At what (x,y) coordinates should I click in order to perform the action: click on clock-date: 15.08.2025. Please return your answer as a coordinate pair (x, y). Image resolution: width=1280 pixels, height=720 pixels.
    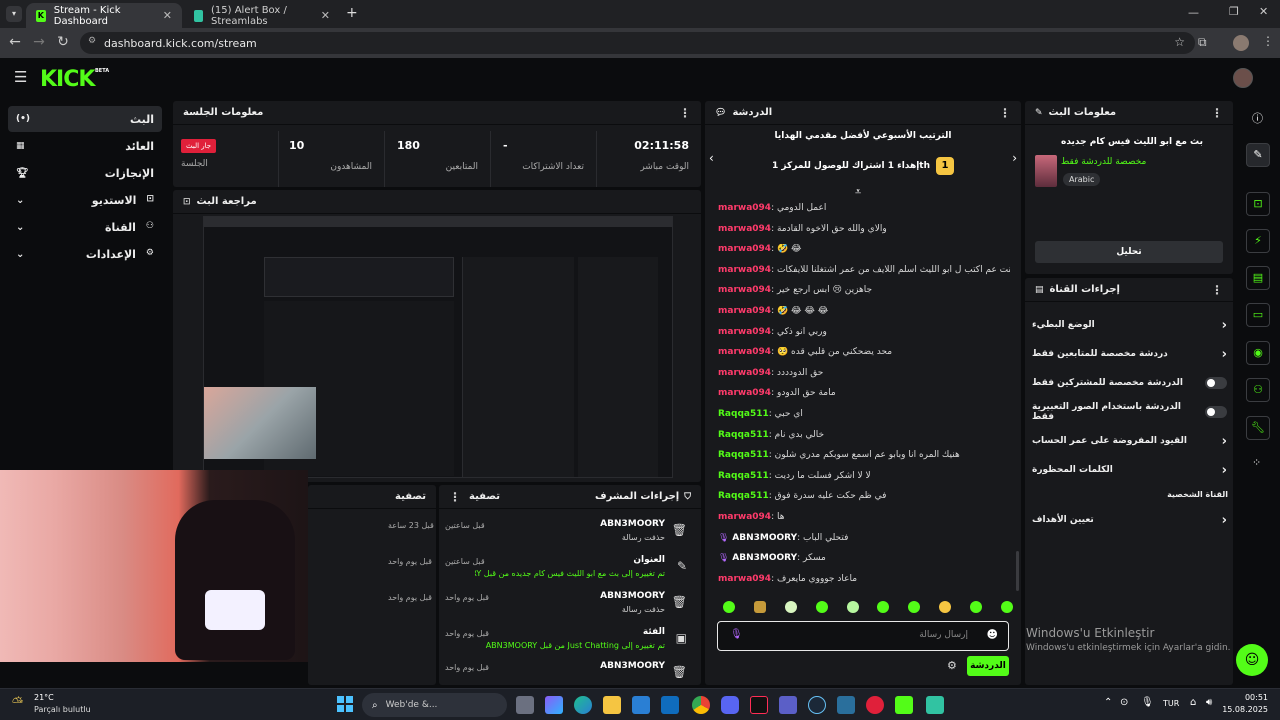
    Looking at the image, I should click on (1245, 709).